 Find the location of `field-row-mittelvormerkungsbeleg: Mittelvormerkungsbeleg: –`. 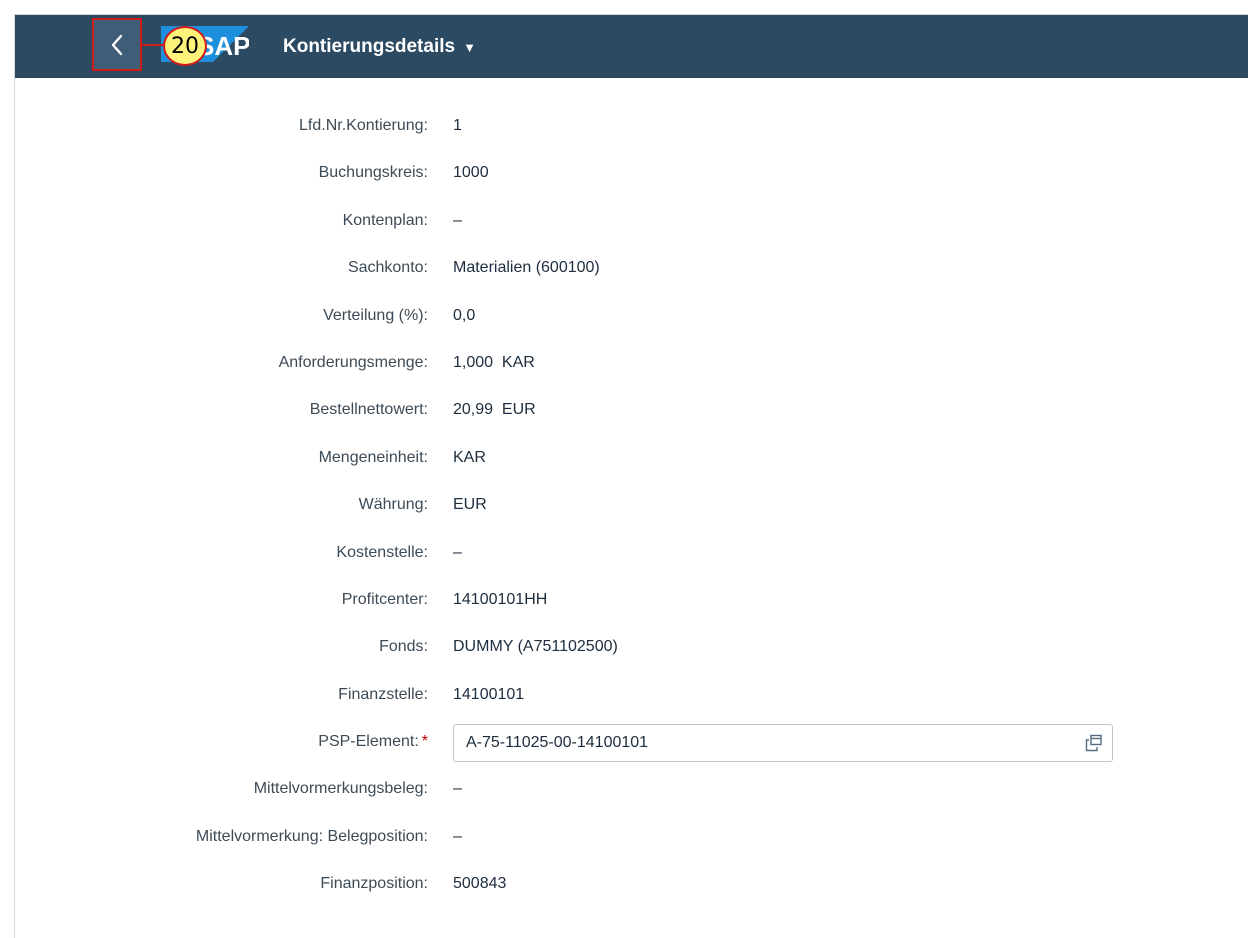

field-row-mittelvormerkungsbeleg: Mittelvormerkungsbeleg: – is located at coordinates (631, 795).